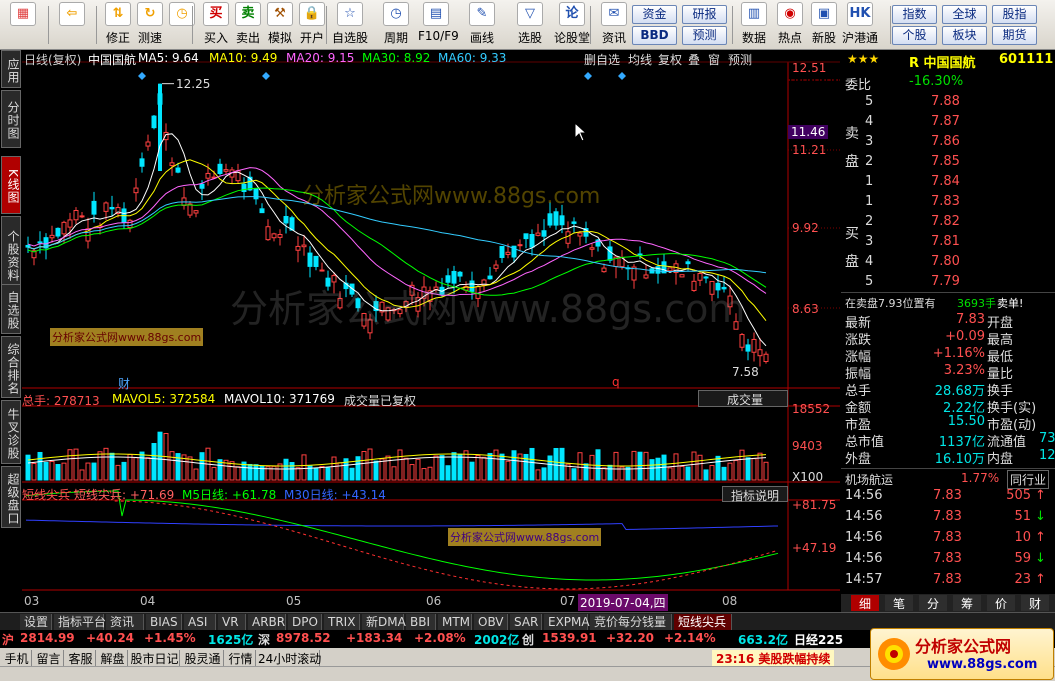 The width and height of the screenshot is (1055, 681). Describe the element at coordinates (305, 622) in the screenshot. I see `bottom-tab-7: DPO` at that location.